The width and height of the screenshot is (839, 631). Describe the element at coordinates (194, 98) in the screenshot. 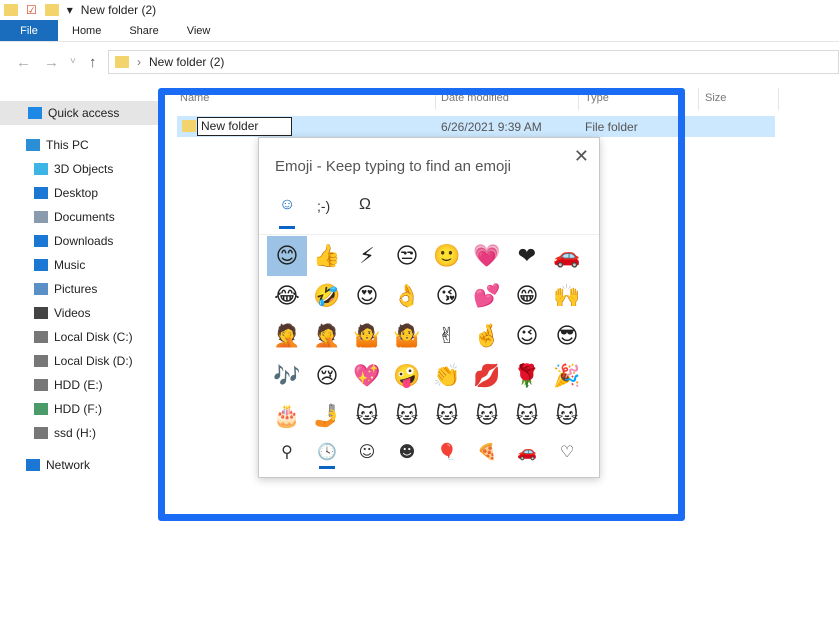

I see `column-name: Name` at that location.